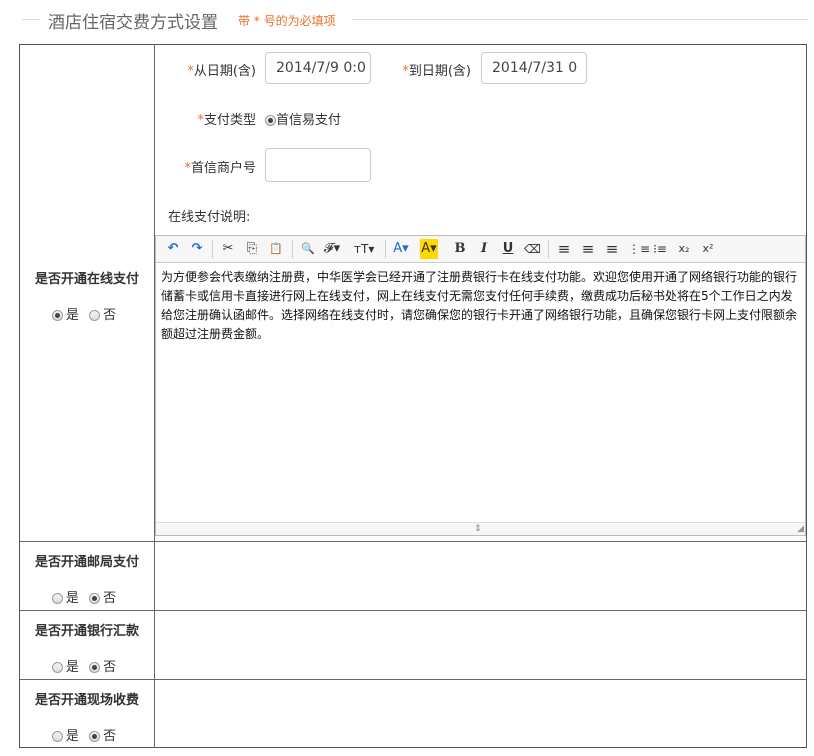 This screenshot has width=814, height=756. What do you see at coordinates (429, 249) in the screenshot?
I see `highlight-color-icon: A▾` at bounding box center [429, 249].